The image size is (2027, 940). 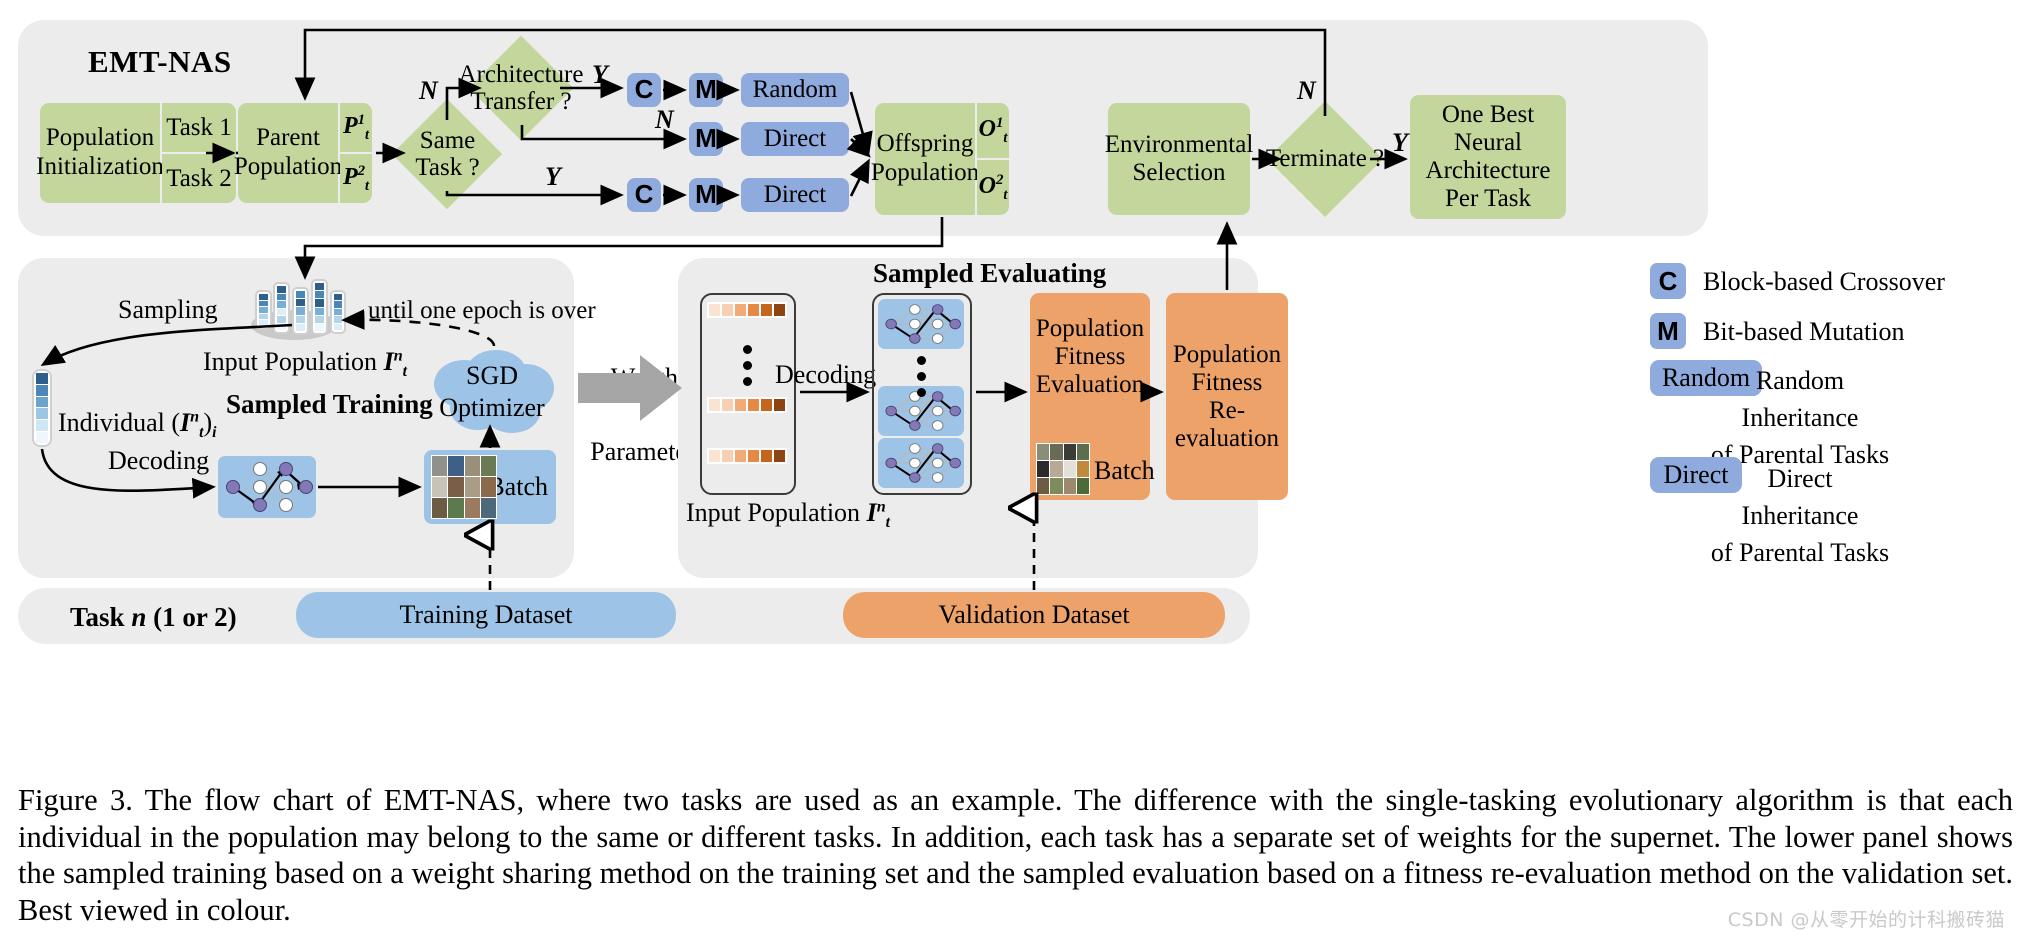 I want to click on legend-badge-mutation: M, so click(x=1668, y=331).